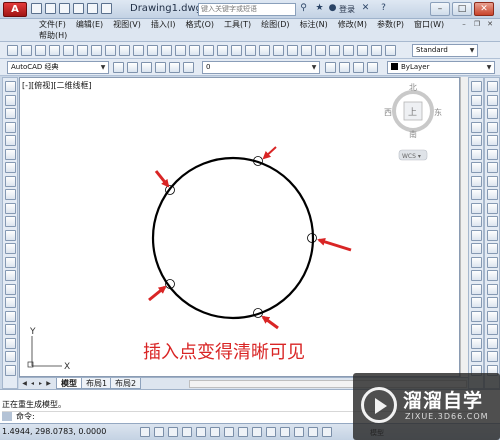 This screenshot has width=500, height=440. I want to click on autocad-logo-icon: A, so click(15, 9).